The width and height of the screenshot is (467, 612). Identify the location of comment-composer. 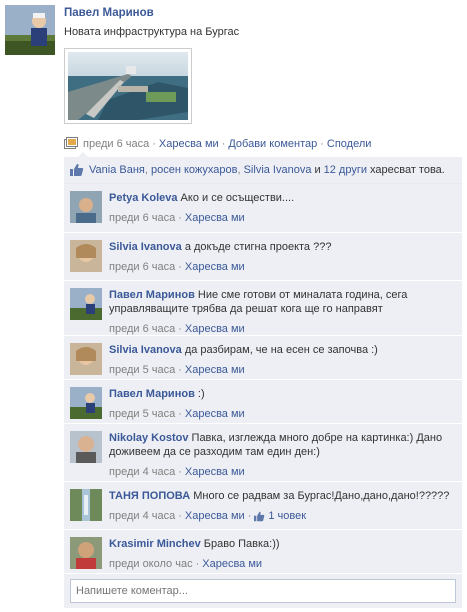
(263, 591).